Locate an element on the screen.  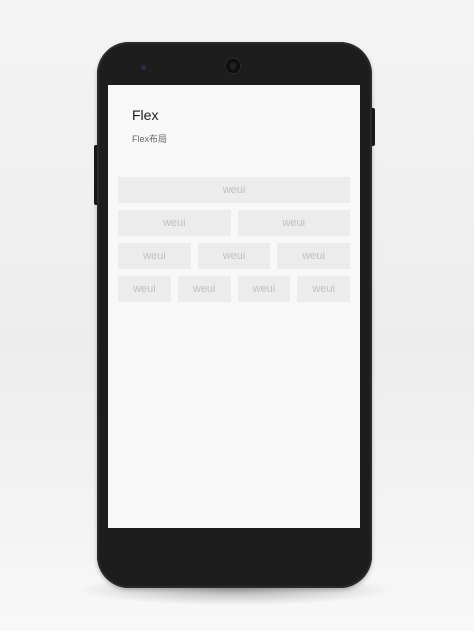
proximity-sensor-icon is located at coordinates (143, 67).